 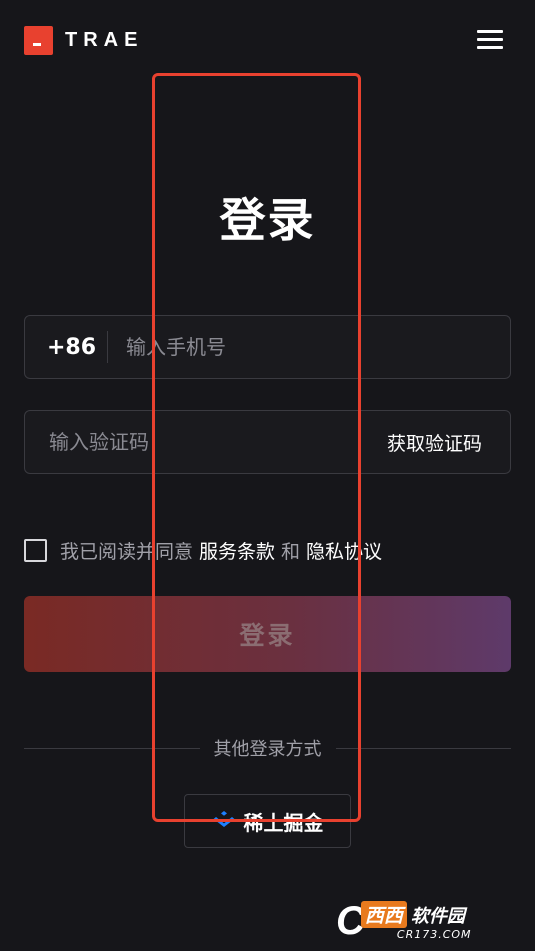 I want to click on trae-logo: TRAE, so click(x=83, y=40).